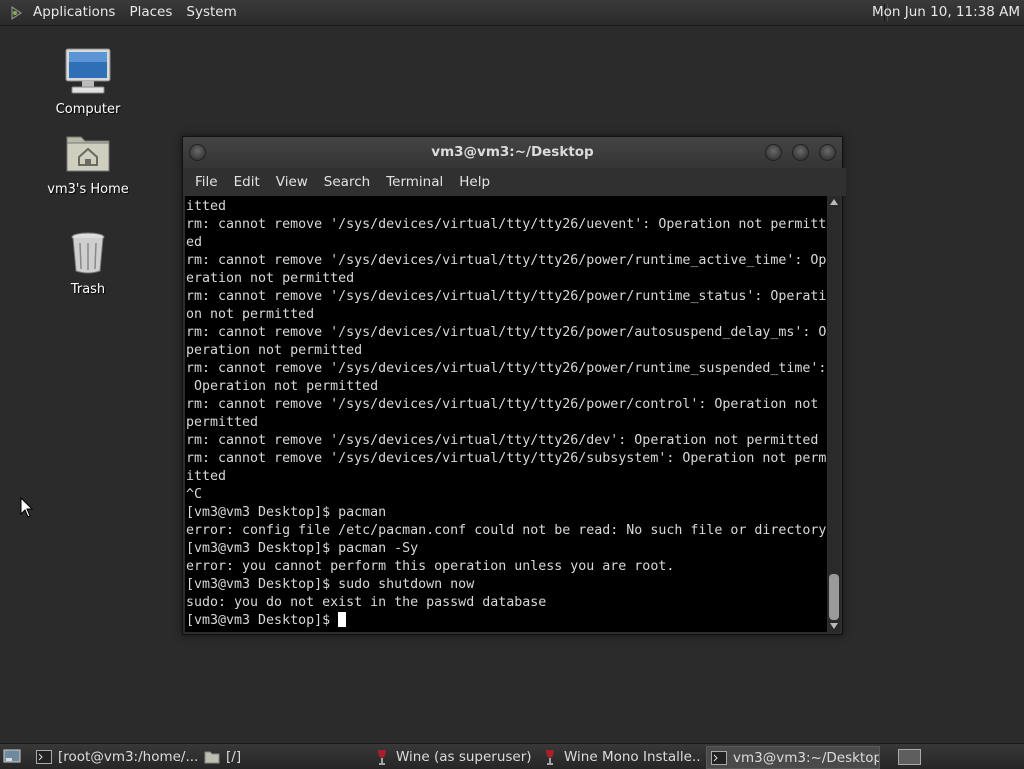  Describe the element at coordinates (806, 757) in the screenshot. I see `task-label: vm3@vm3:~/Desktop` at that location.